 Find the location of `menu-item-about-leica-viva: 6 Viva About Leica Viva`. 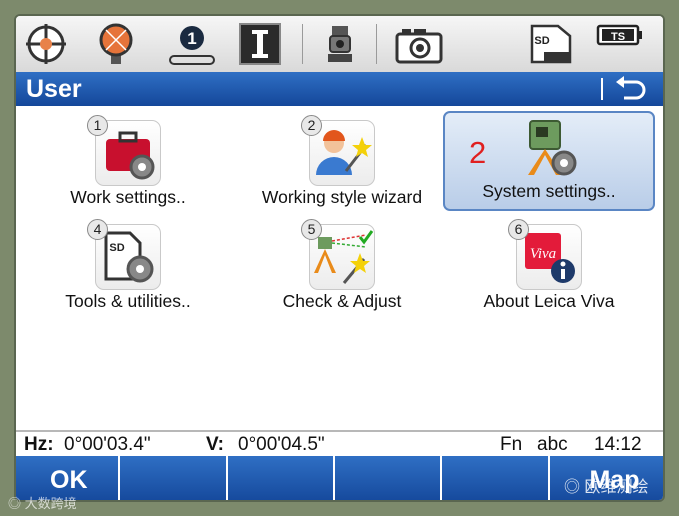

menu-item-about-leica-viva: 6 Viva About Leica Viva is located at coordinates (549, 269).